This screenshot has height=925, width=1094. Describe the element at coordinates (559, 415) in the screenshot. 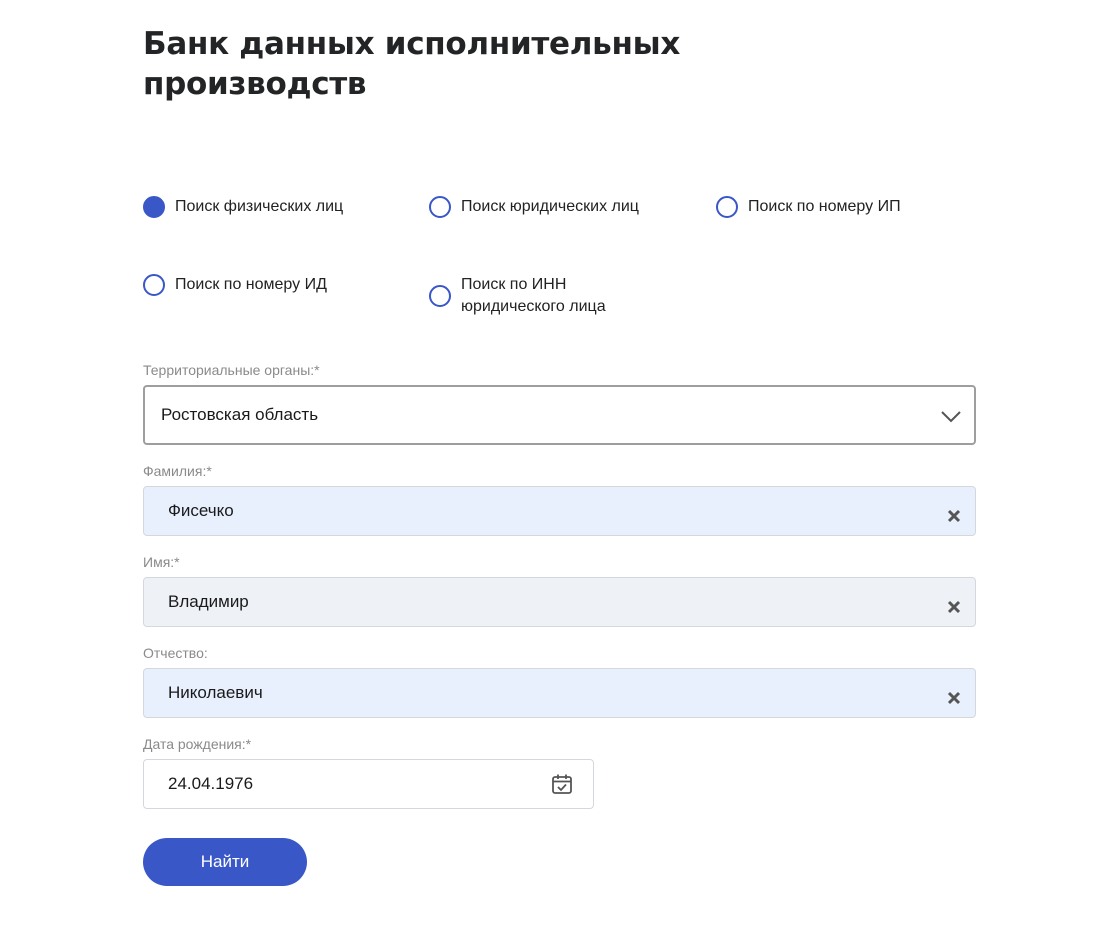

I see `region-select: Ростовская область` at that location.